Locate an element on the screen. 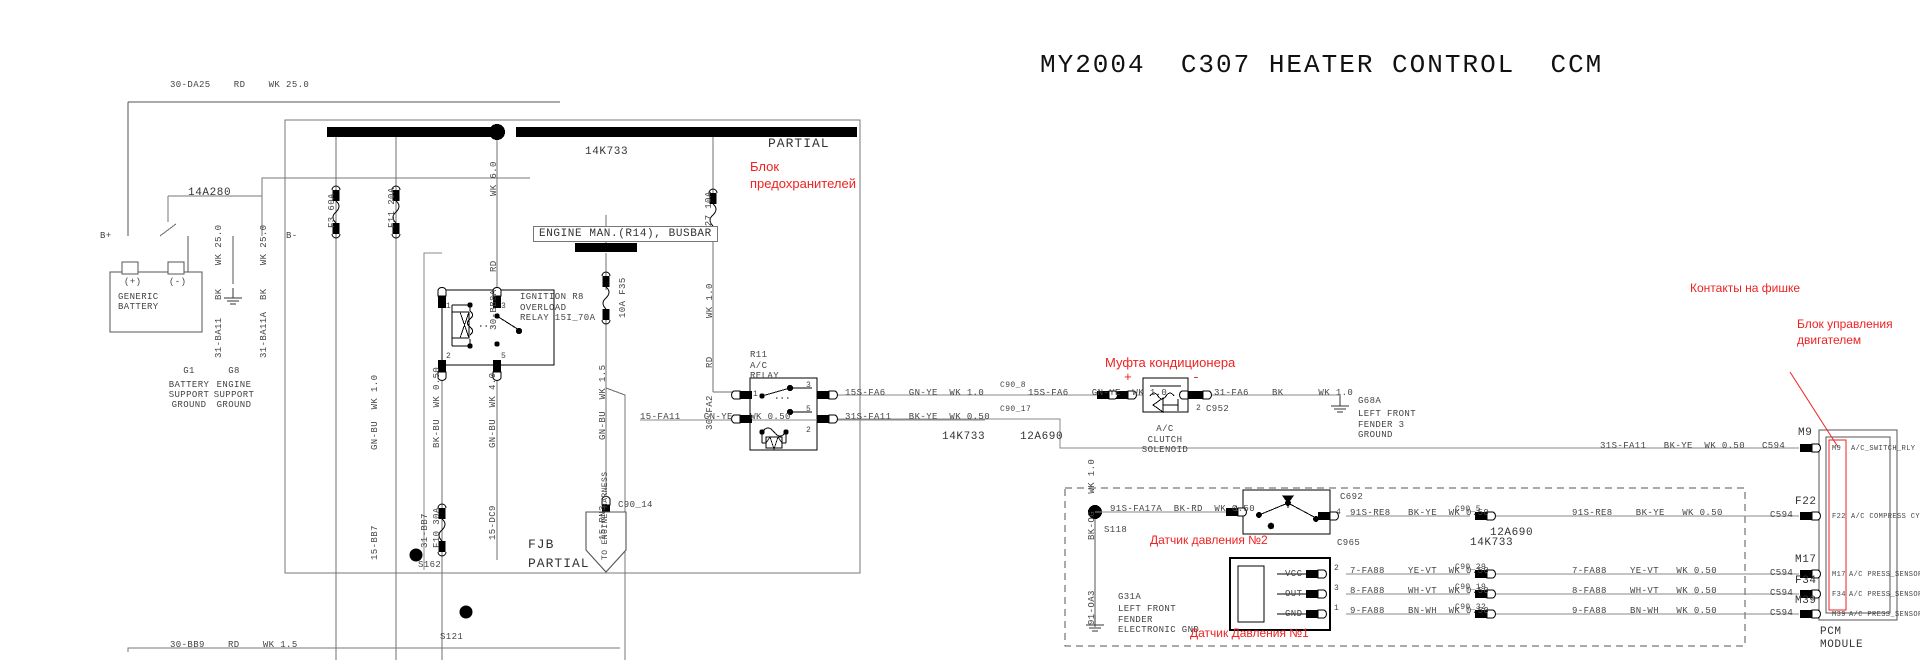  pcm-pin-id-m17: M17 is located at coordinates (1839, 575).